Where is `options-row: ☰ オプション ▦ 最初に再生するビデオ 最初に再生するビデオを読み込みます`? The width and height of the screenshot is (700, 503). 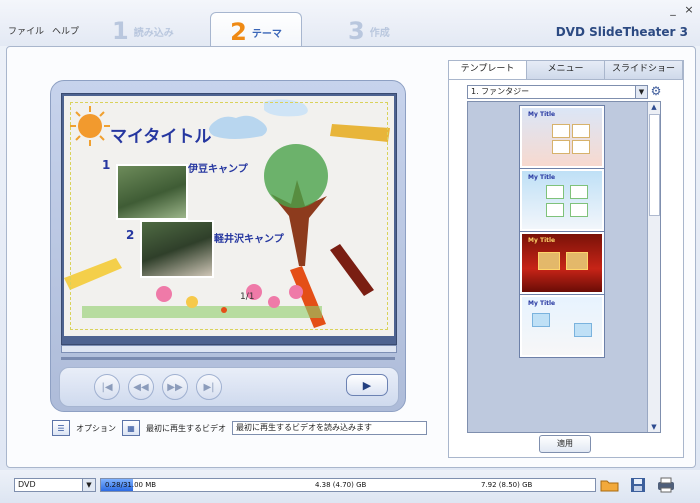
options-row: ☰ オプション ▦ 最初に再生するビデオ 最初に再生するビデオを読み込みます is located at coordinates (239, 428).